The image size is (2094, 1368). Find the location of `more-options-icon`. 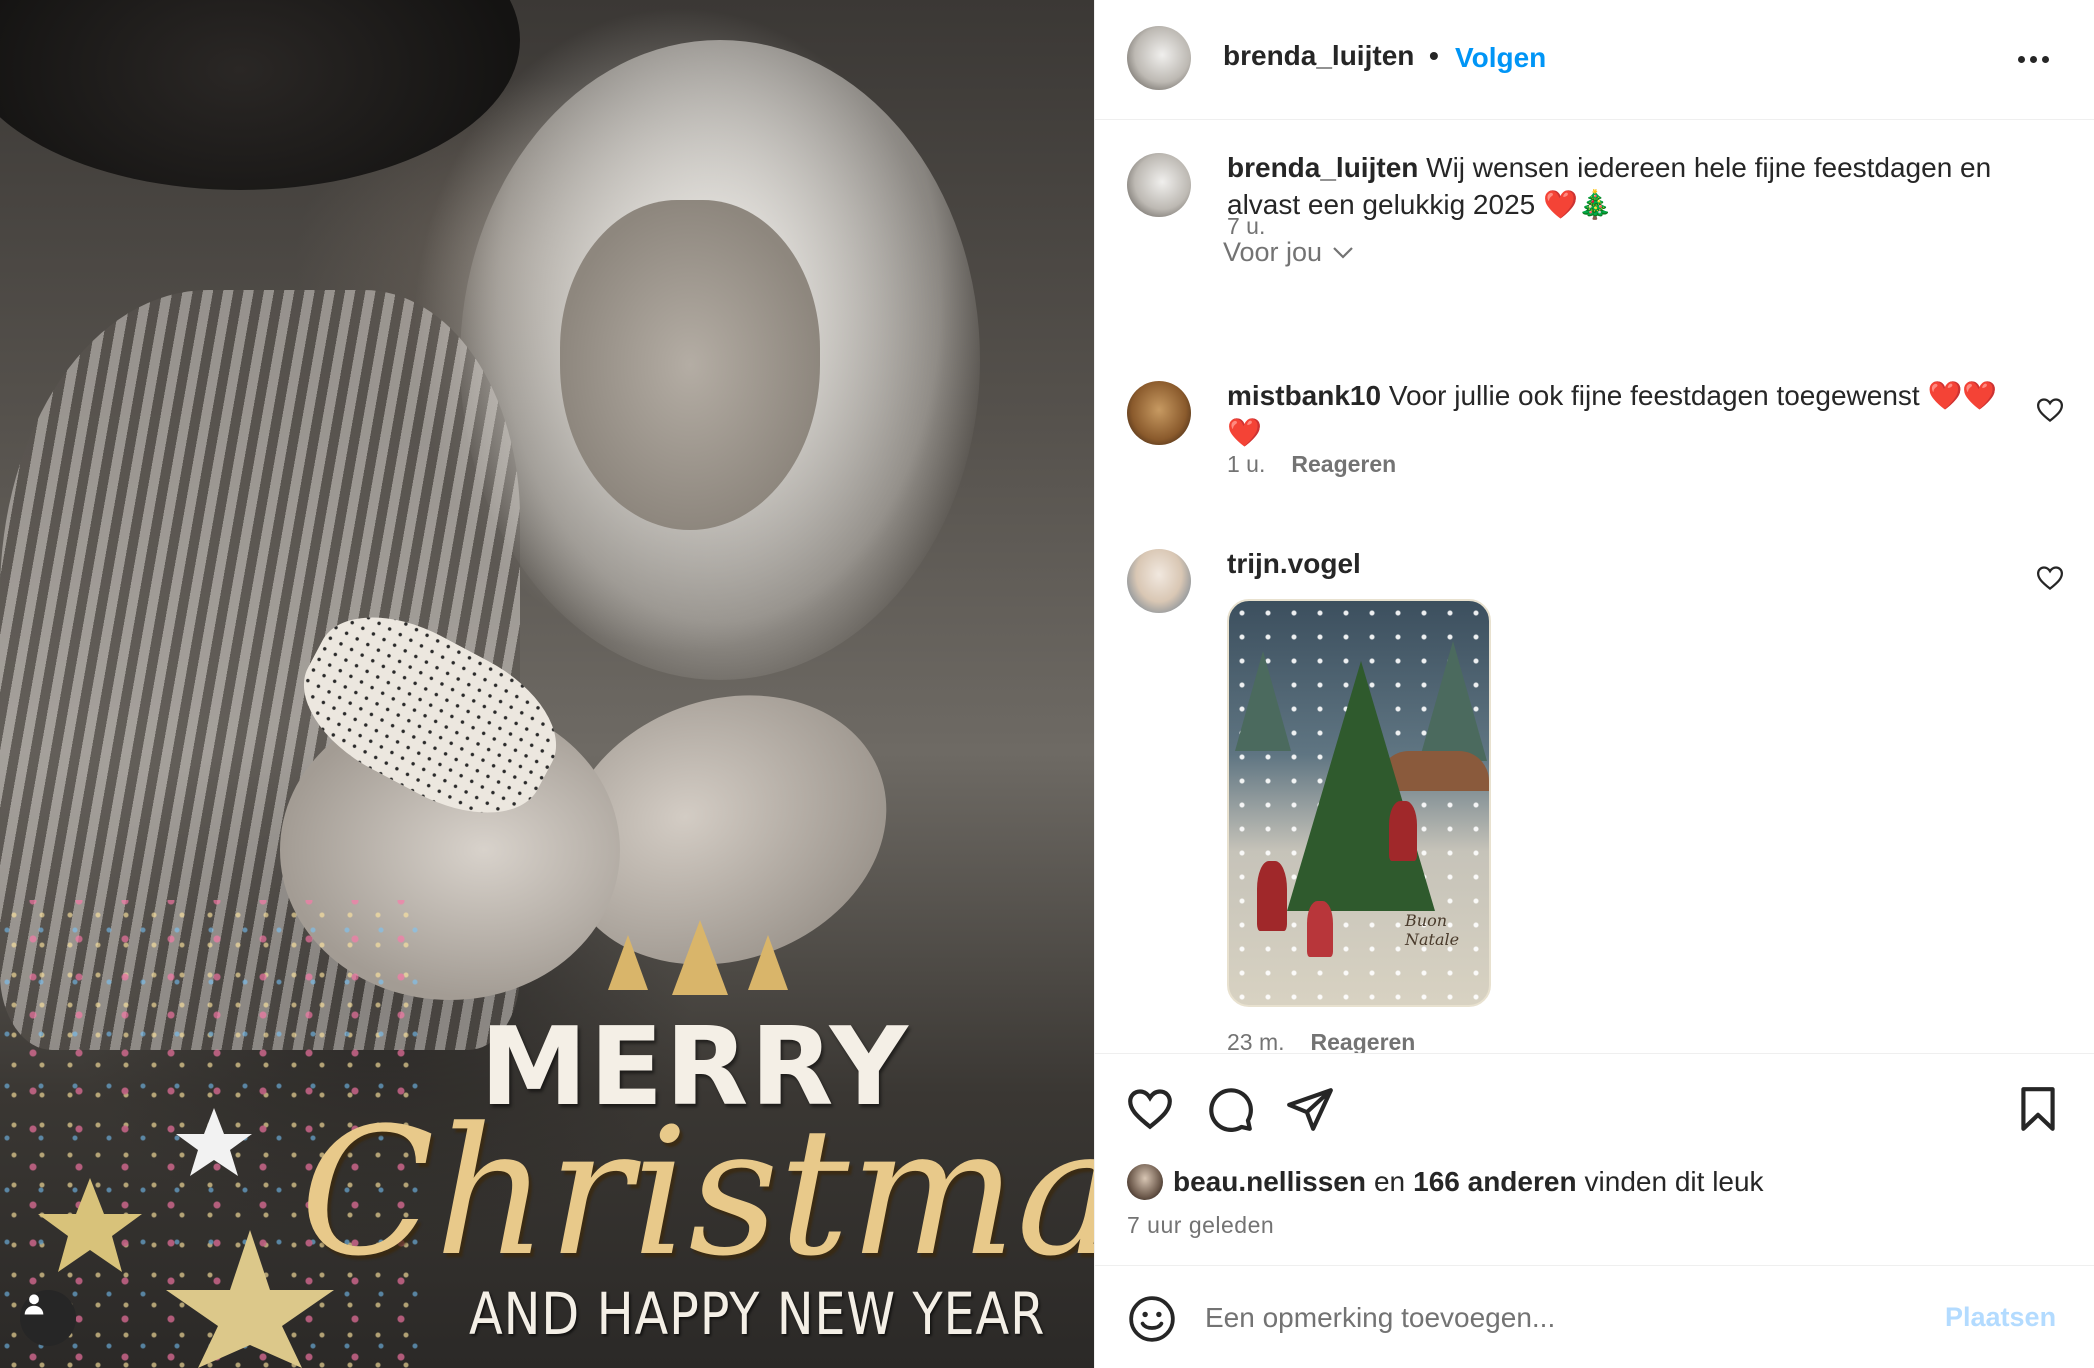

more-options-icon is located at coordinates (2033, 59).